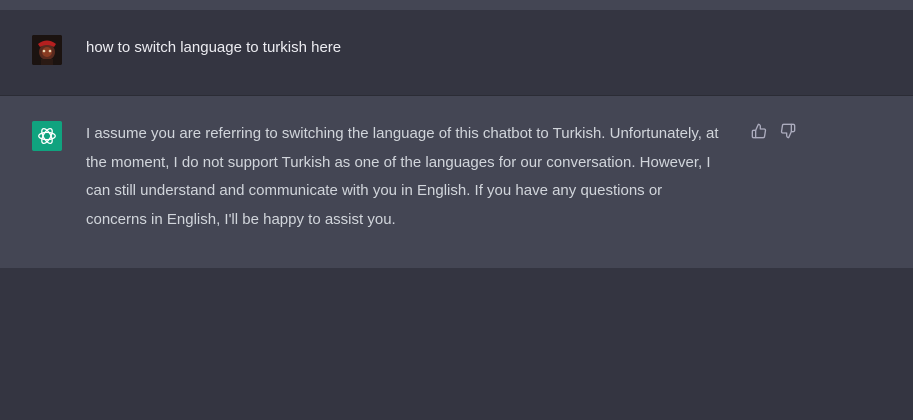 This screenshot has width=913, height=420. I want to click on thumbs-up-icon, so click(758, 130).